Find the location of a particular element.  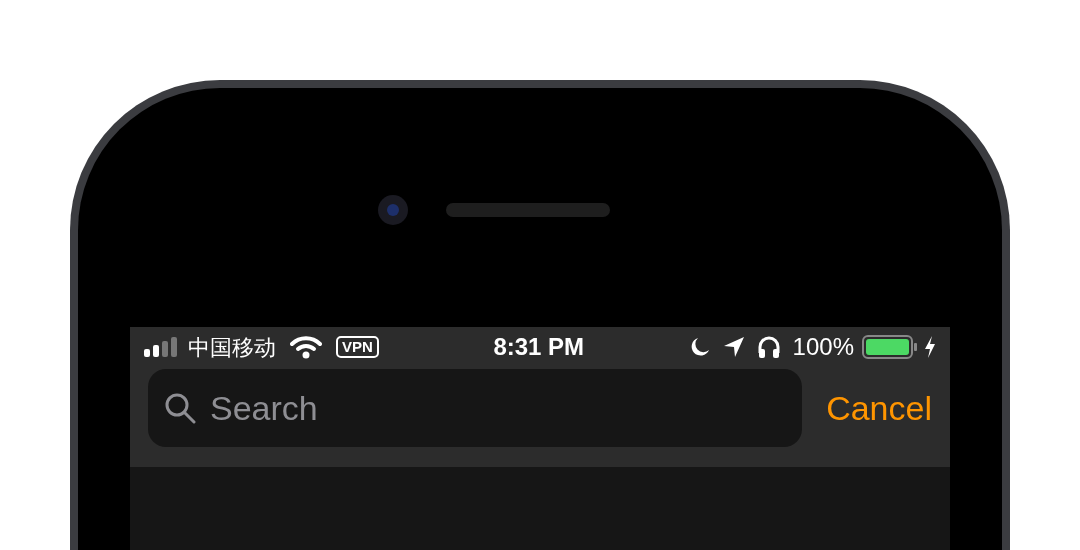

clock-time: 8:31 PM is located at coordinates (539, 347).